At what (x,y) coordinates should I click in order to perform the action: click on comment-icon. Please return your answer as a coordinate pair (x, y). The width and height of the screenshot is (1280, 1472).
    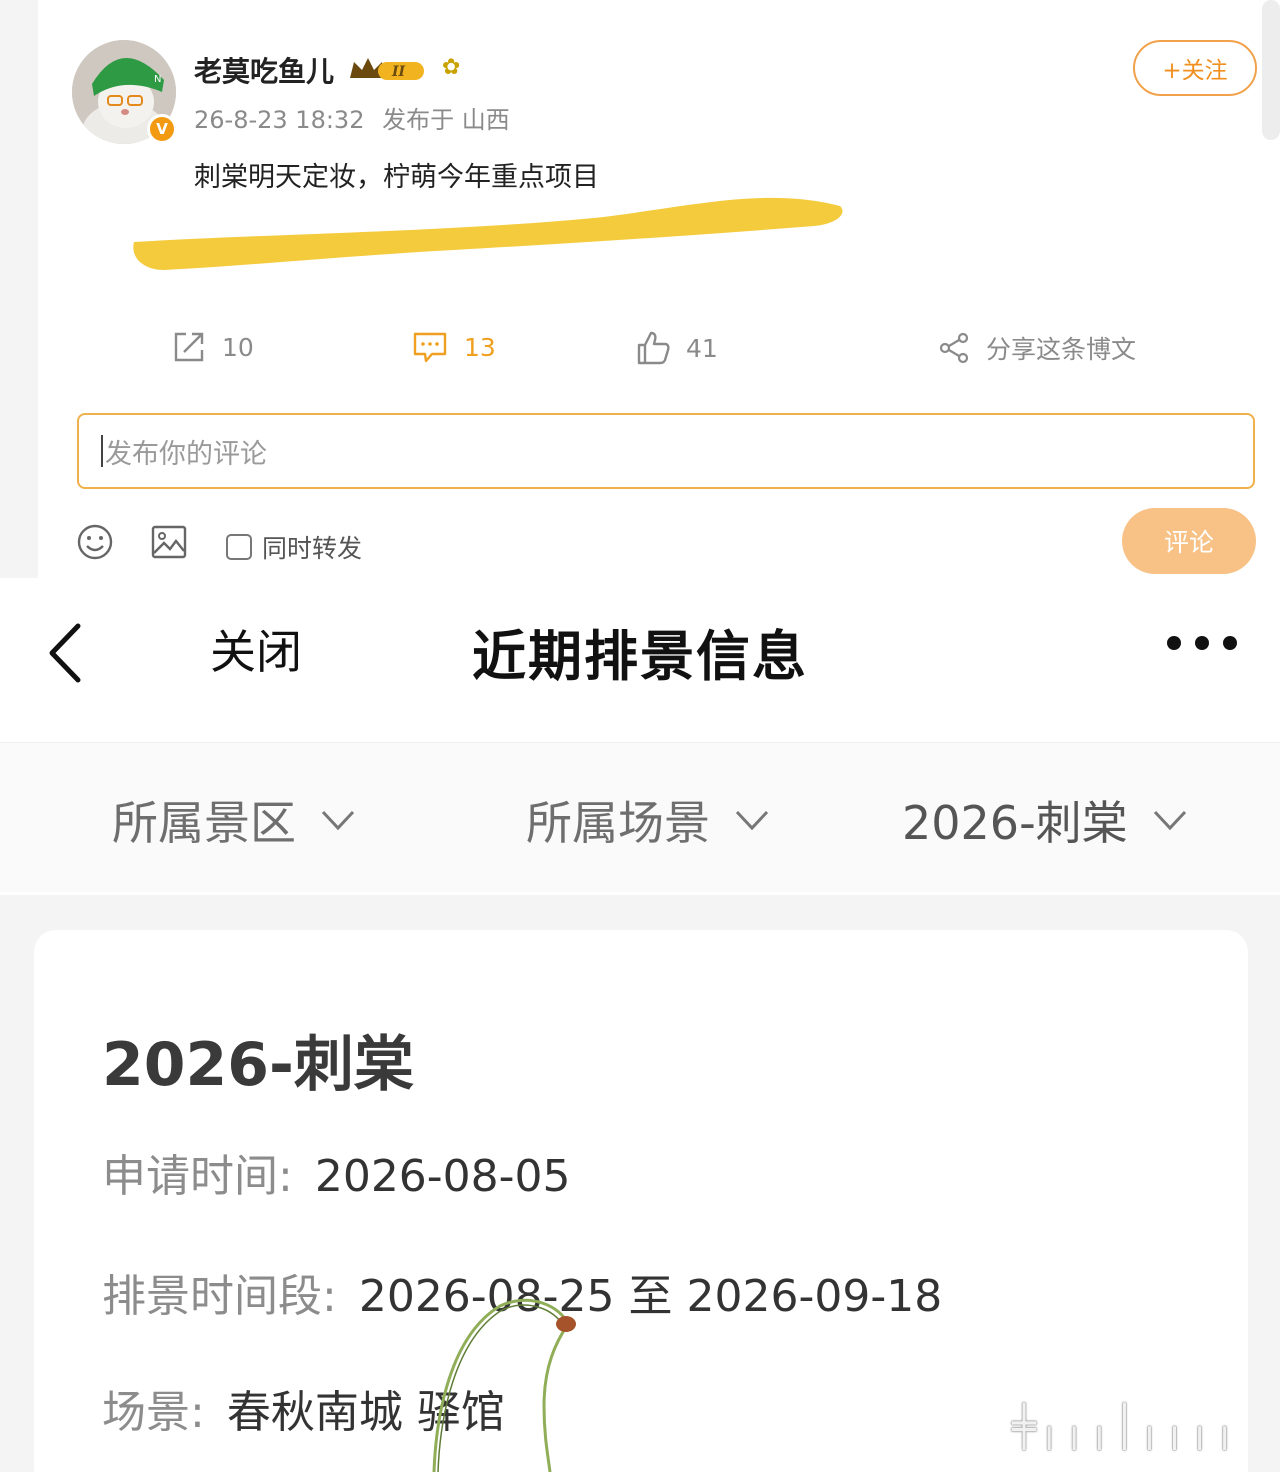
    Looking at the image, I should click on (430, 347).